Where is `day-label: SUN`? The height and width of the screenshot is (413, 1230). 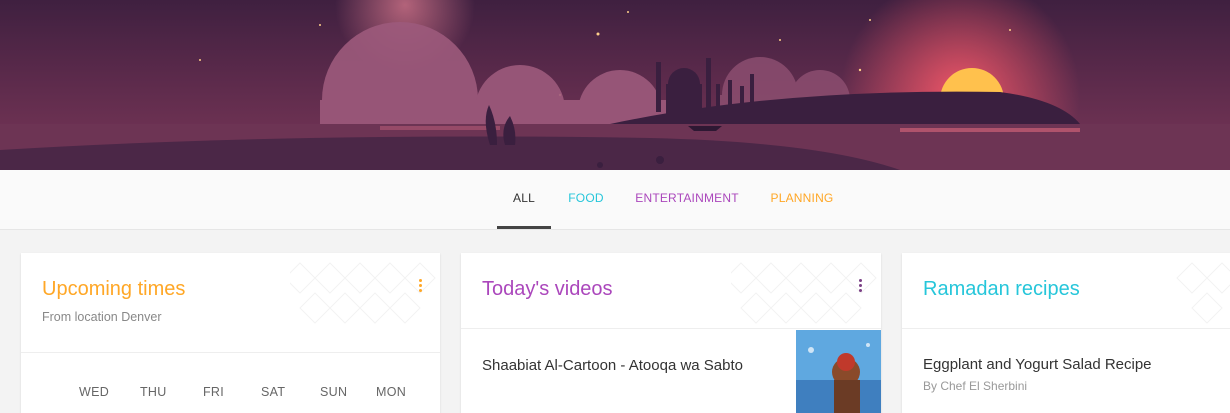 day-label: SUN is located at coordinates (334, 392).